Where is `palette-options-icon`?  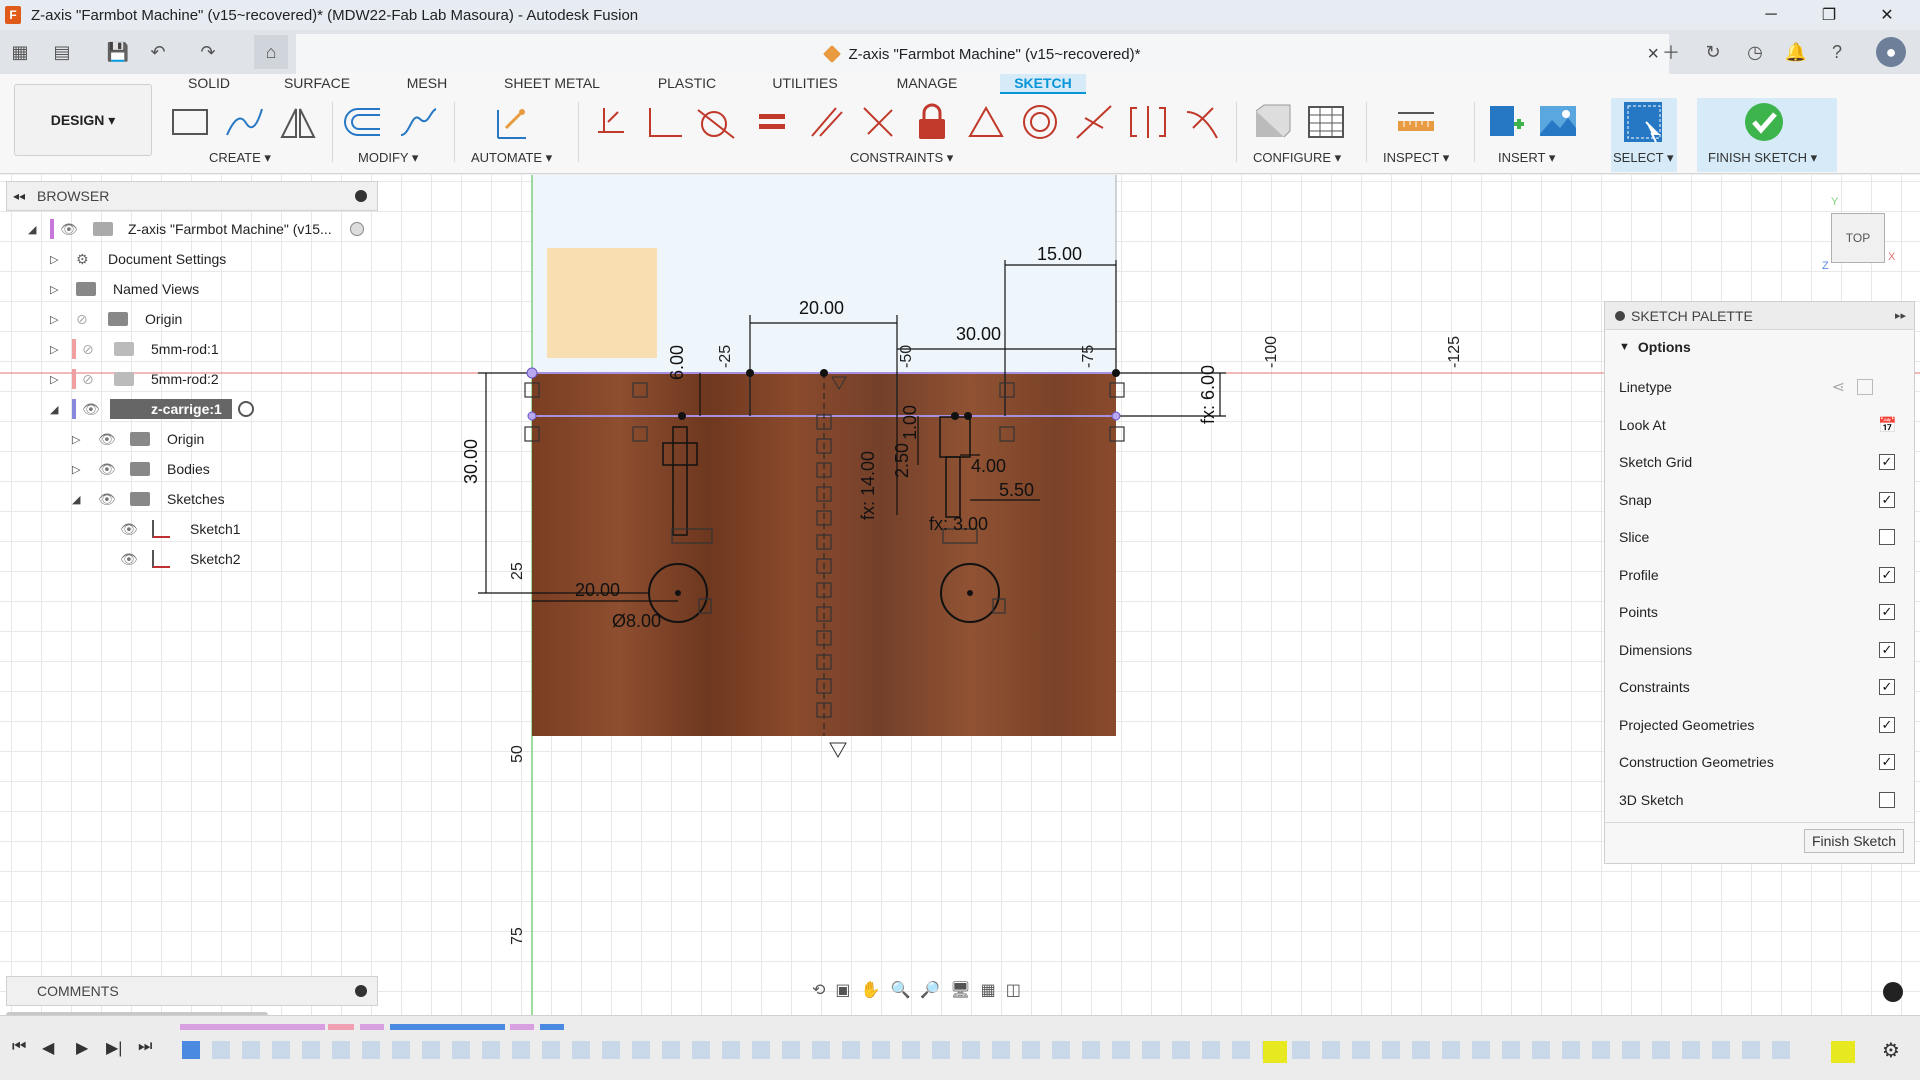 palette-options-icon is located at coordinates (1620, 315).